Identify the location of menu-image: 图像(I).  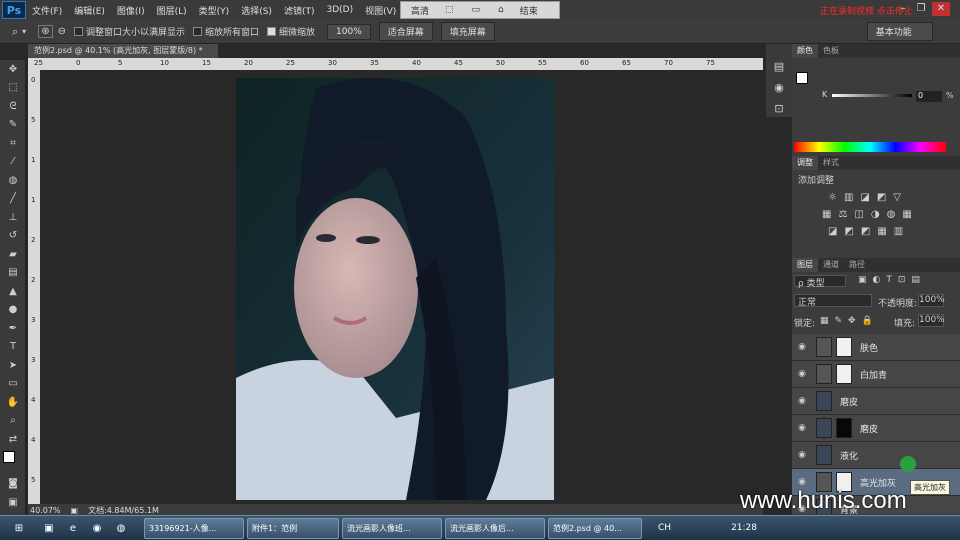
(131, 10).